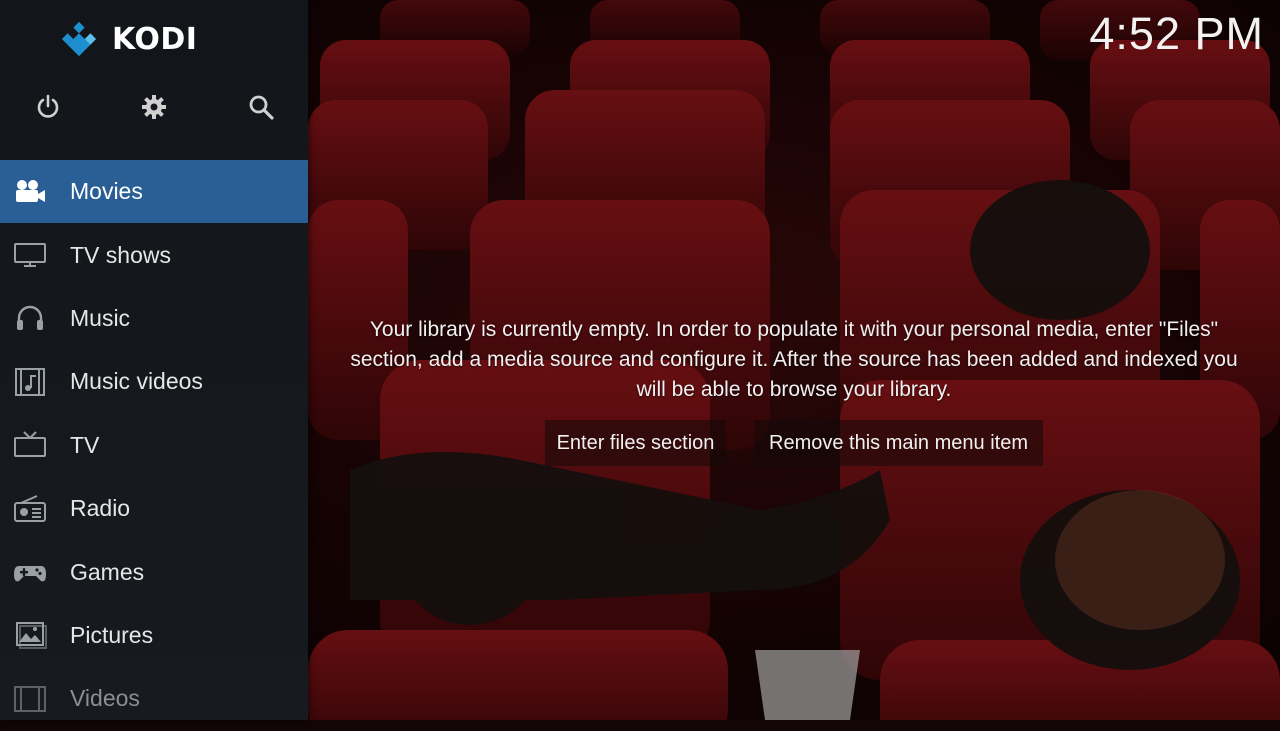  Describe the element at coordinates (30, 255) in the screenshot. I see `monitor-icon` at that location.